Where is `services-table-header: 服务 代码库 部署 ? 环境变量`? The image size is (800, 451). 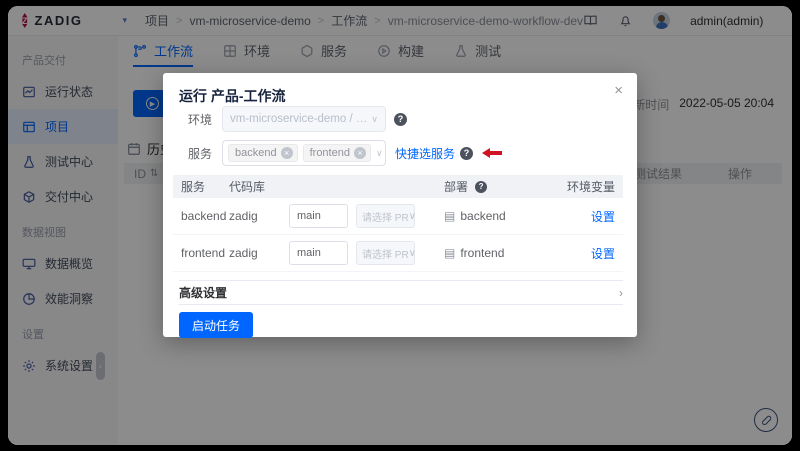
services-table-header: 服务 代码库 部署 ? 环境变量 is located at coordinates (398, 186).